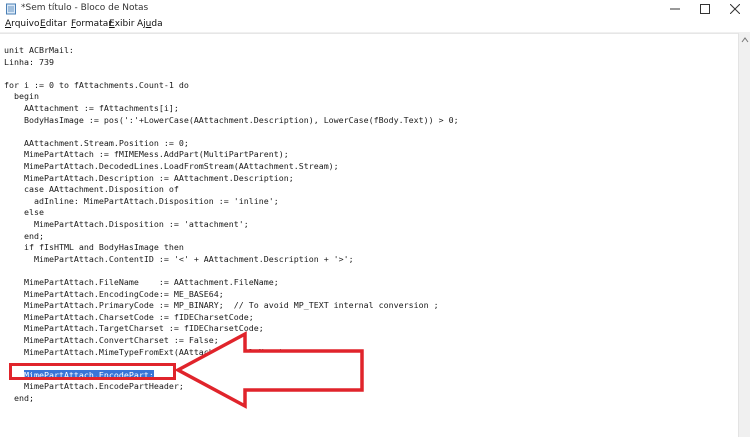 The height and width of the screenshot is (438, 750). Describe the element at coordinates (53, 24) in the screenshot. I see `menu-editar: Editar` at that location.